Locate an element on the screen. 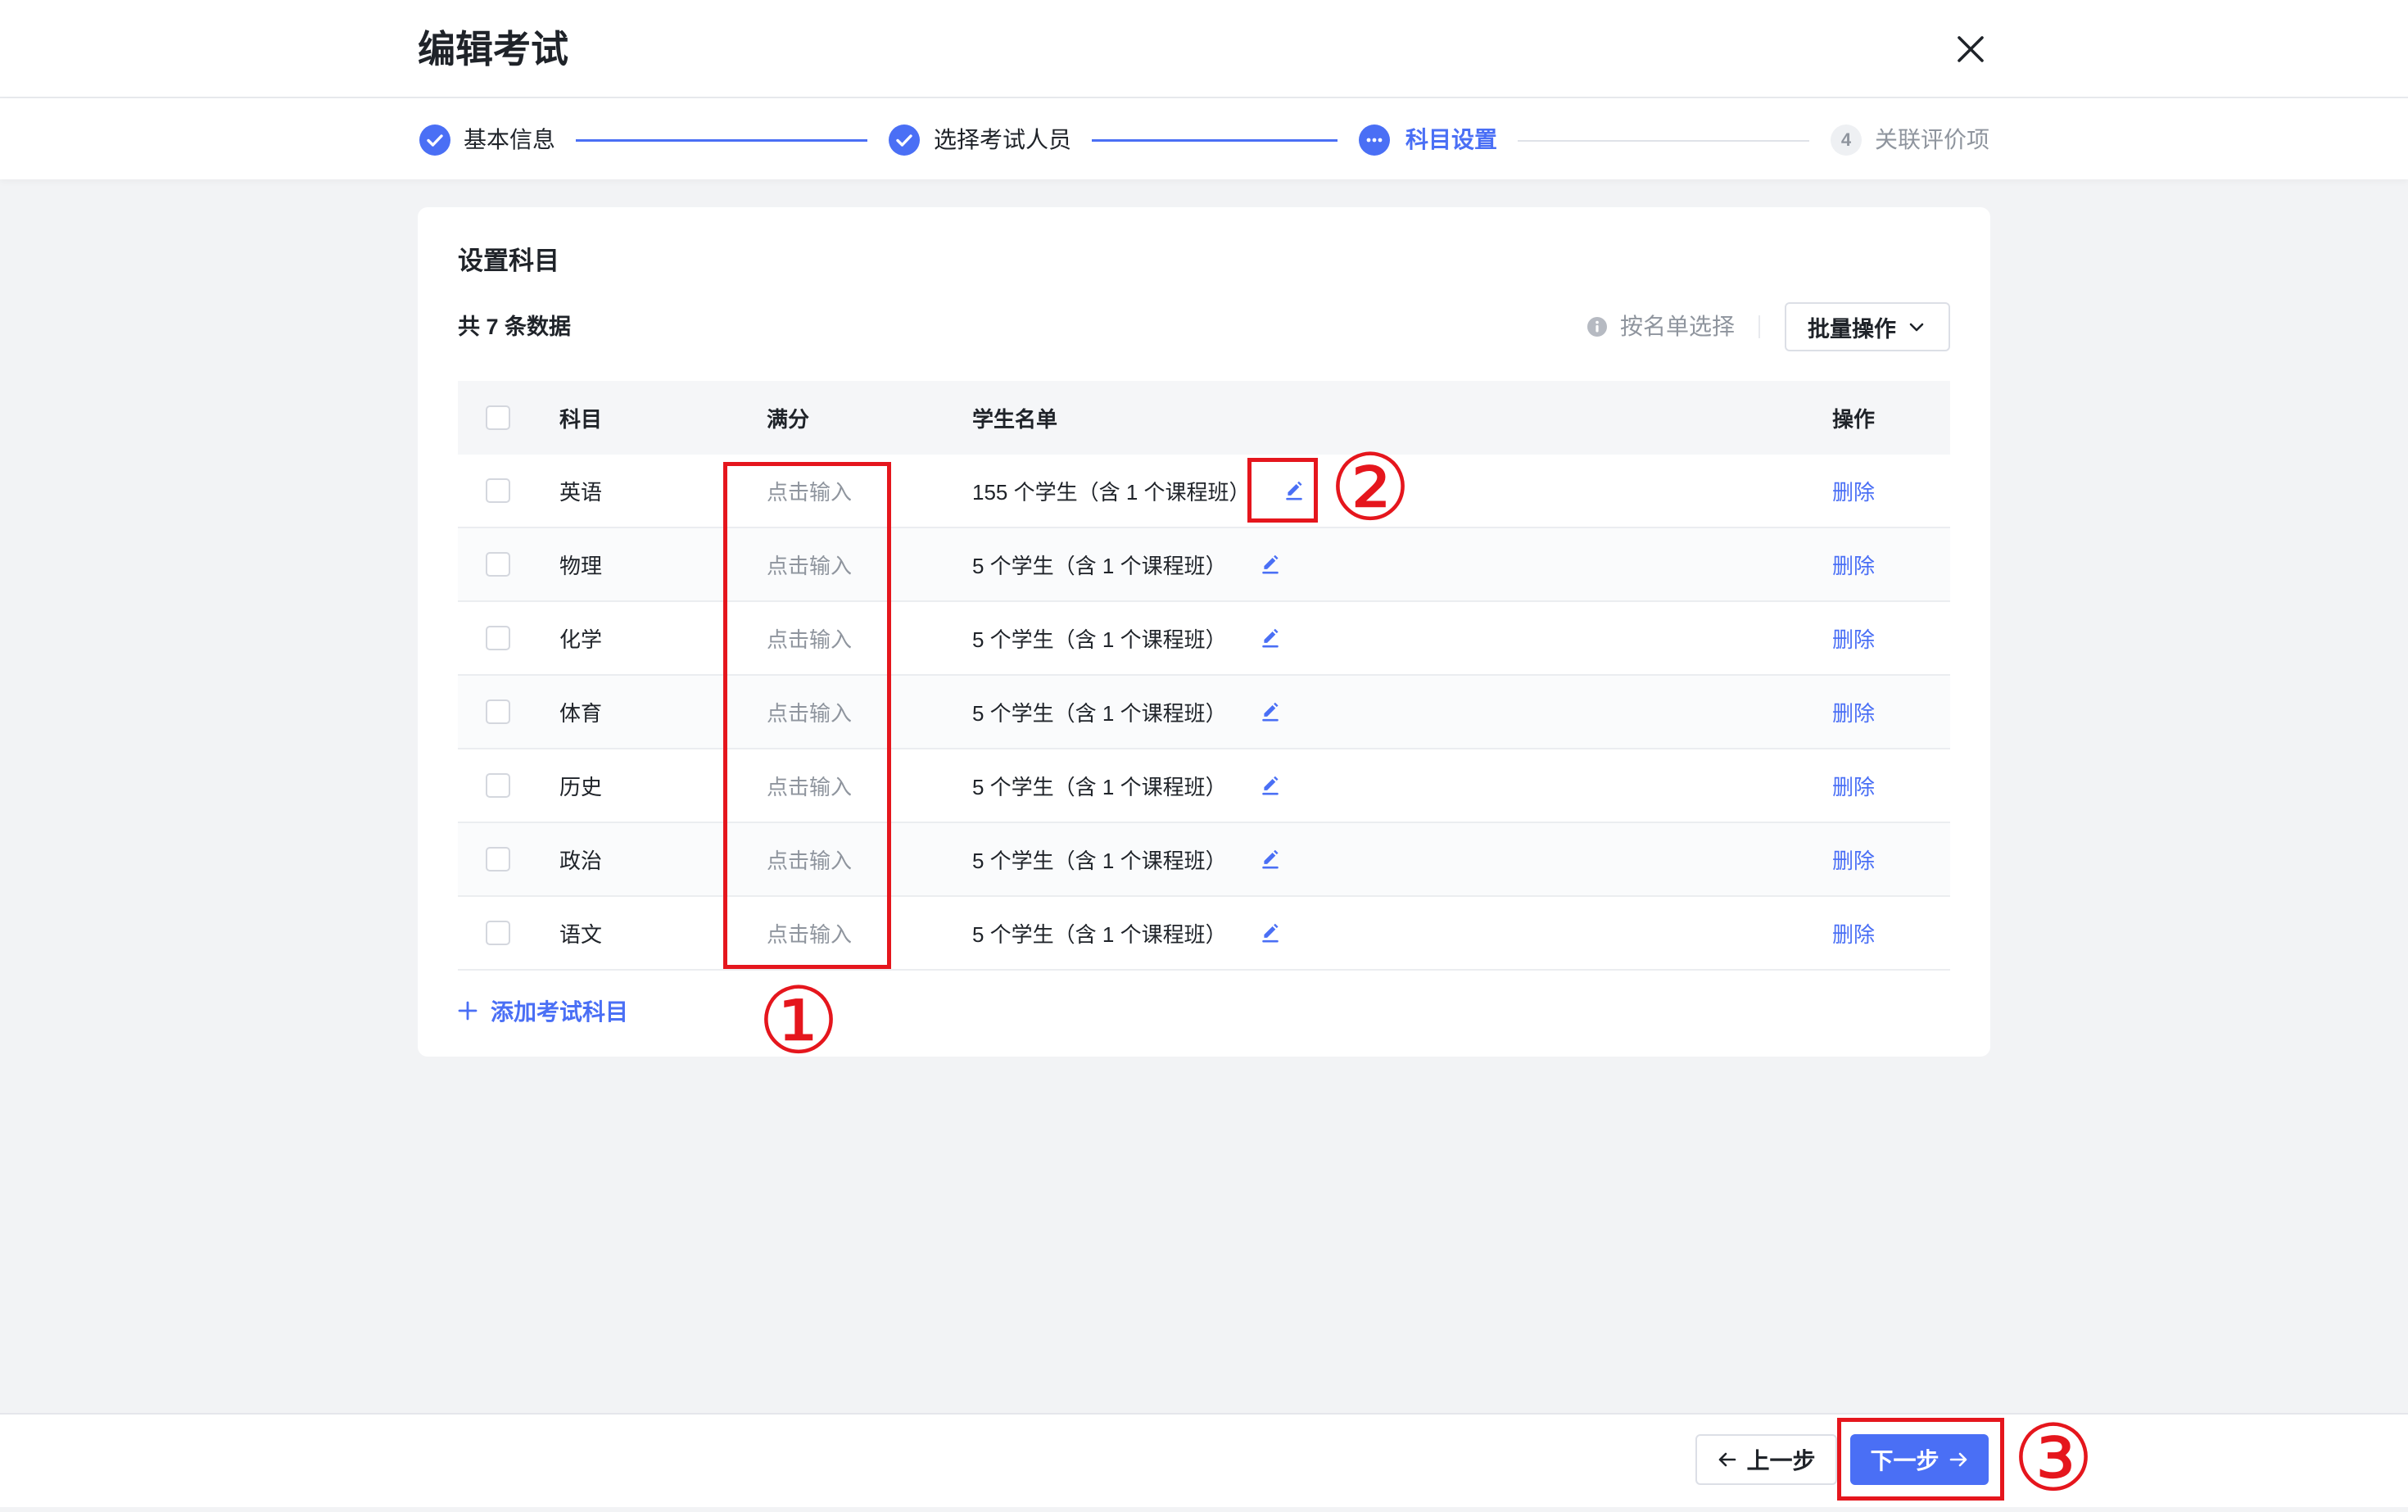  header-checkbox-cell is located at coordinates (508, 418).